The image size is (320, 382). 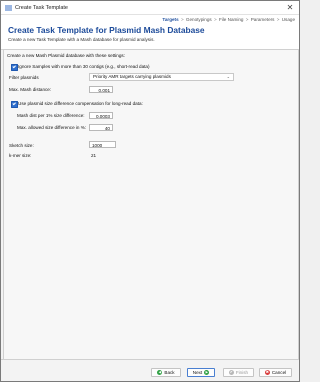 I want to click on finish-button: Finish, so click(x=238, y=372).